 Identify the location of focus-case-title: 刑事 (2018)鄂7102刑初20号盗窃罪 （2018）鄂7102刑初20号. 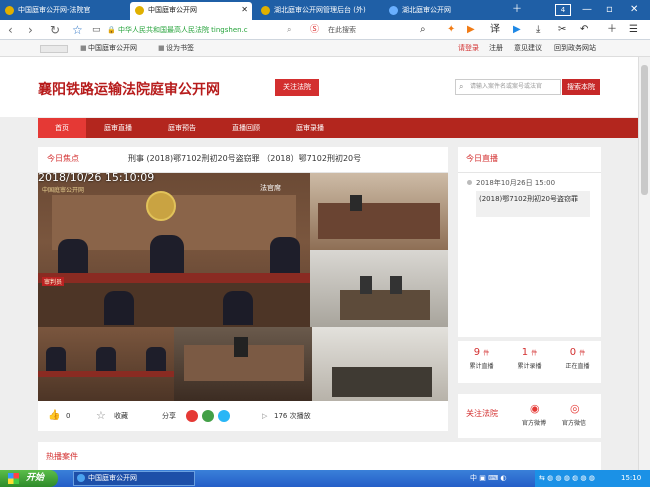
(244, 158).